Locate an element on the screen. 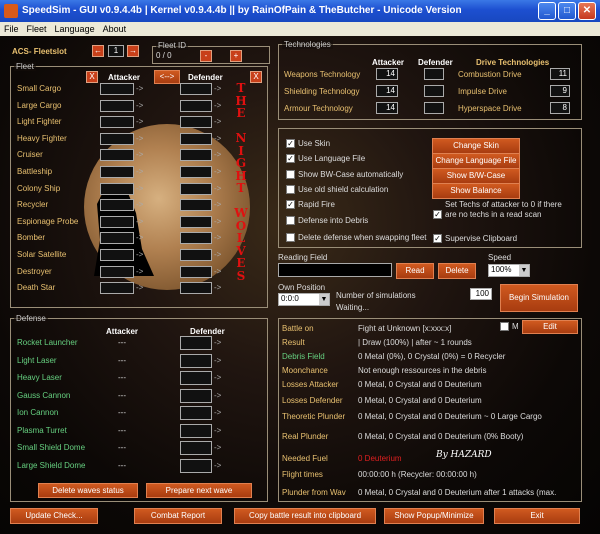  fleet-id-plus-button: + is located at coordinates (236, 56).